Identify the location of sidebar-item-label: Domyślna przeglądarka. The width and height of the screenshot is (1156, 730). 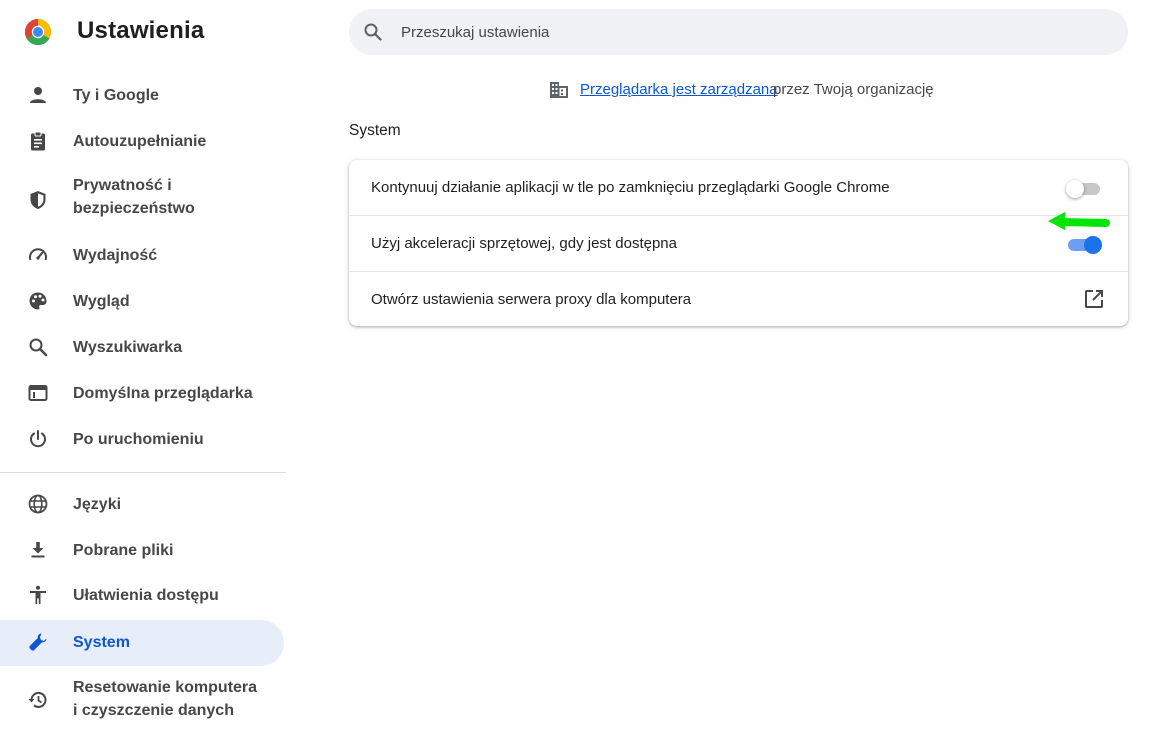
(163, 393).